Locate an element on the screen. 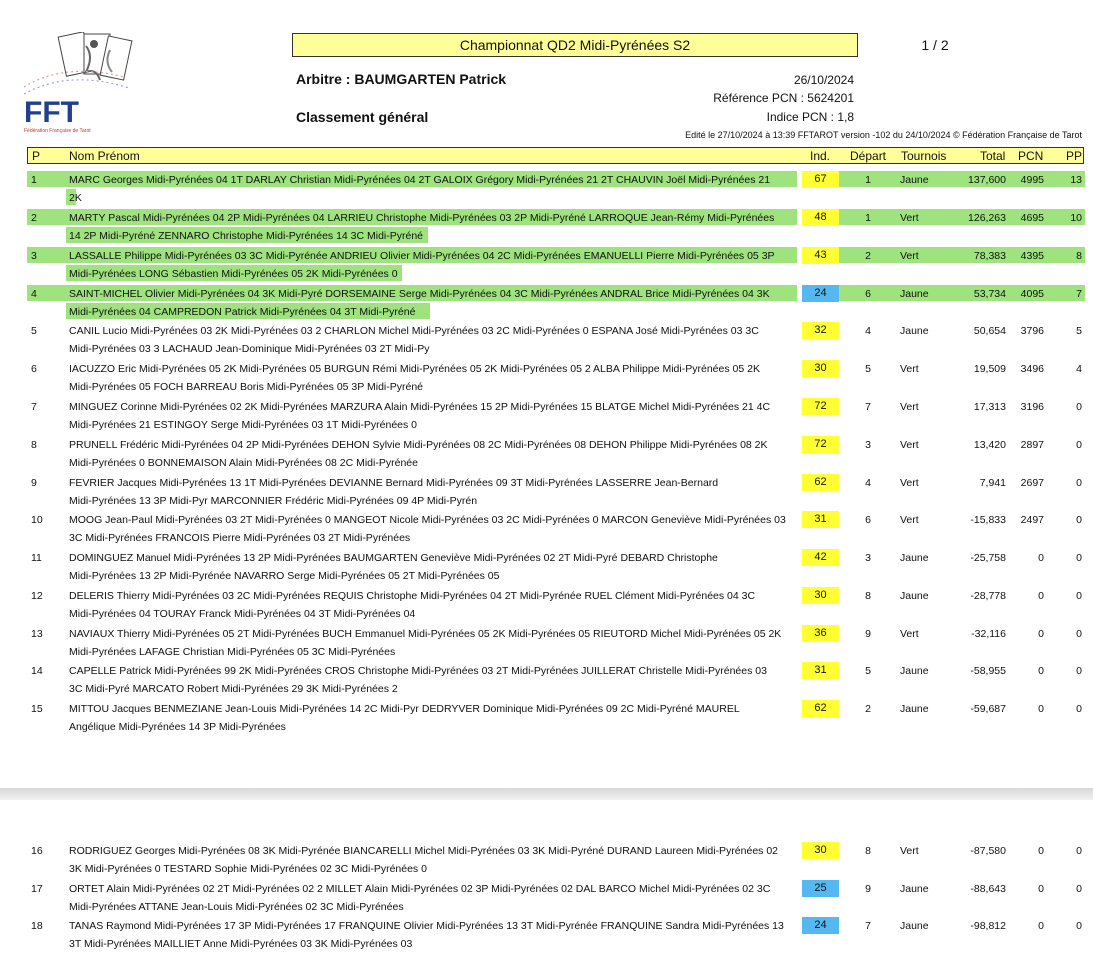 This screenshot has width=1093, height=954. col-total: Total is located at coordinates (993, 156).